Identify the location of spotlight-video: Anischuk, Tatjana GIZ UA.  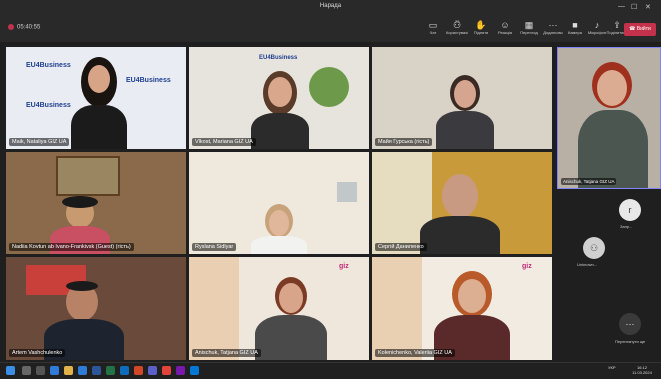
(609, 118).